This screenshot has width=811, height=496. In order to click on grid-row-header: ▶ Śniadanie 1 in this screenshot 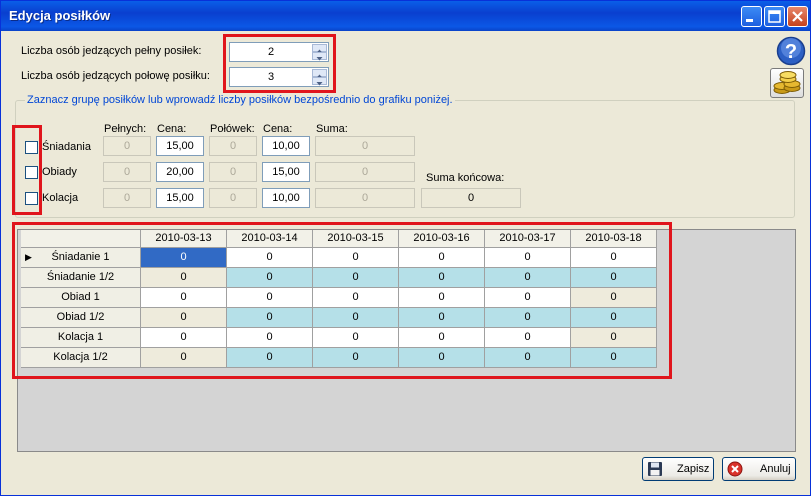, I will do `click(81, 258)`.